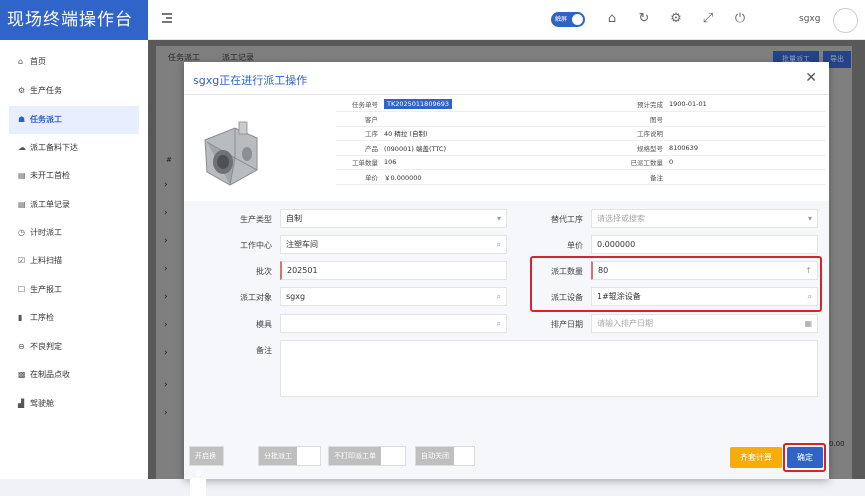  I want to click on info-label: 规格型号, so click(618, 148).